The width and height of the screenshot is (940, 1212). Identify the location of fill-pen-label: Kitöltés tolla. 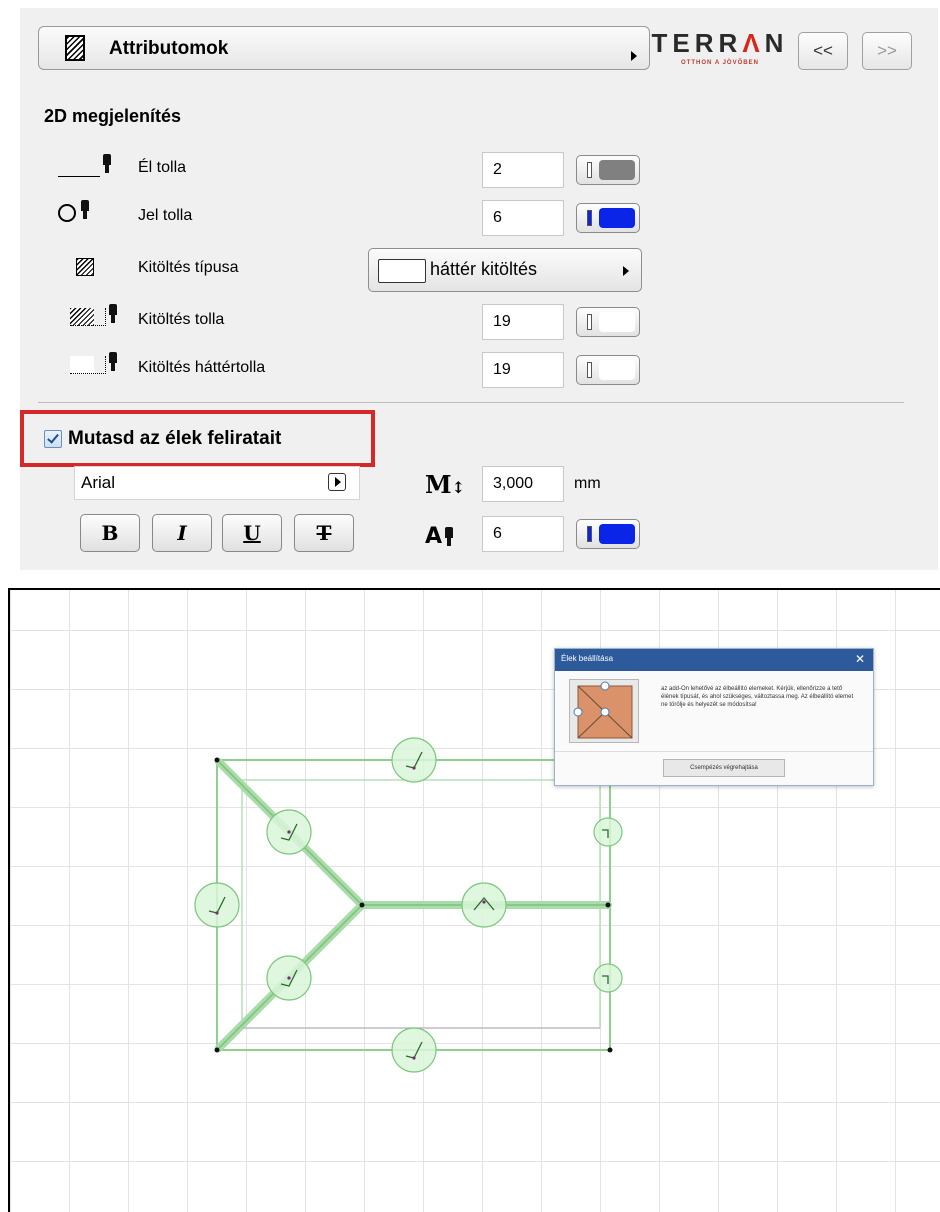
(181, 319).